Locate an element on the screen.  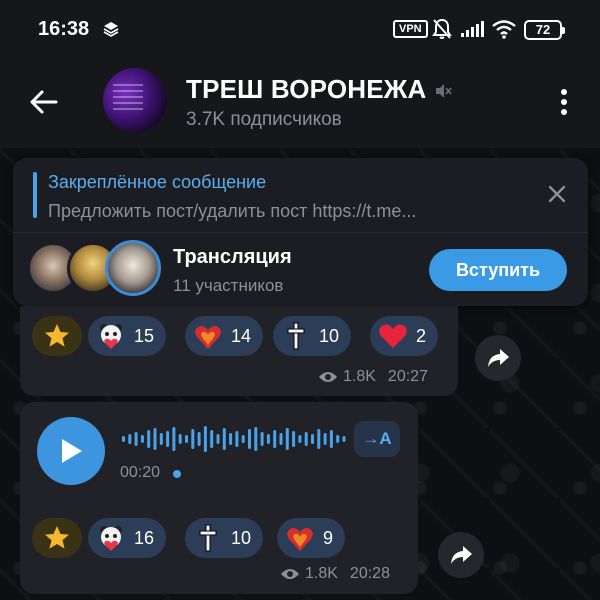
signal-icon is located at coordinates (472, 29).